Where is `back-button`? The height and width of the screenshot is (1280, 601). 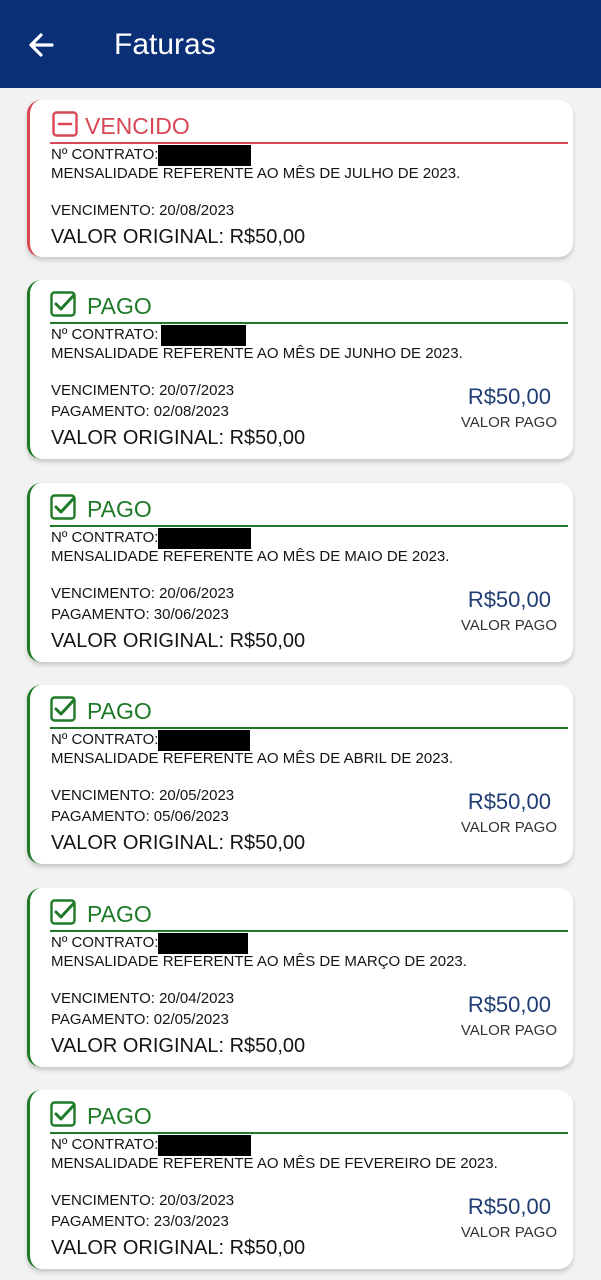
back-button is located at coordinates (41, 45).